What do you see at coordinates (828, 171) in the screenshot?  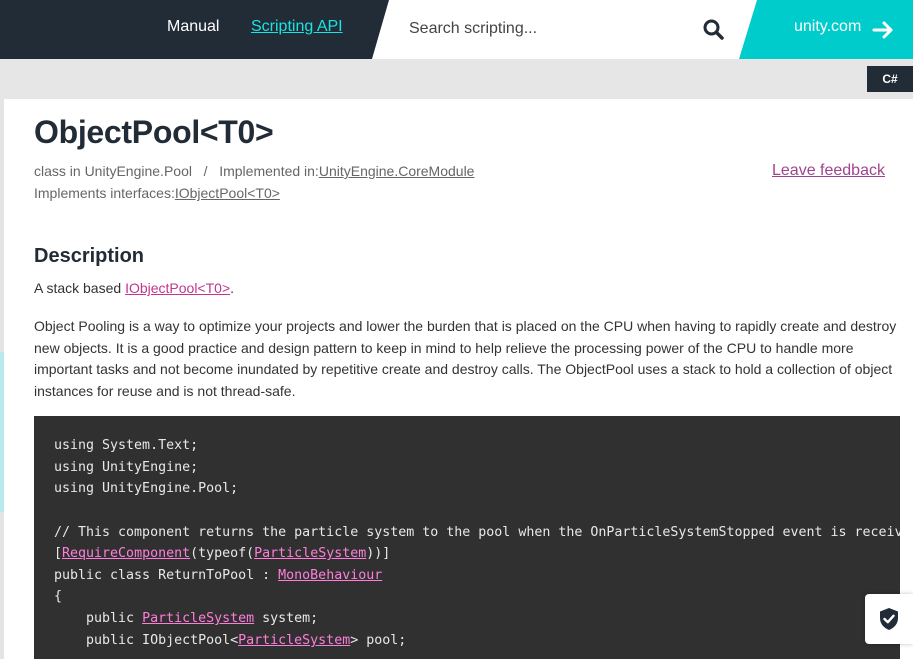 I see `leave-feedback-link: Leave feedback` at bounding box center [828, 171].